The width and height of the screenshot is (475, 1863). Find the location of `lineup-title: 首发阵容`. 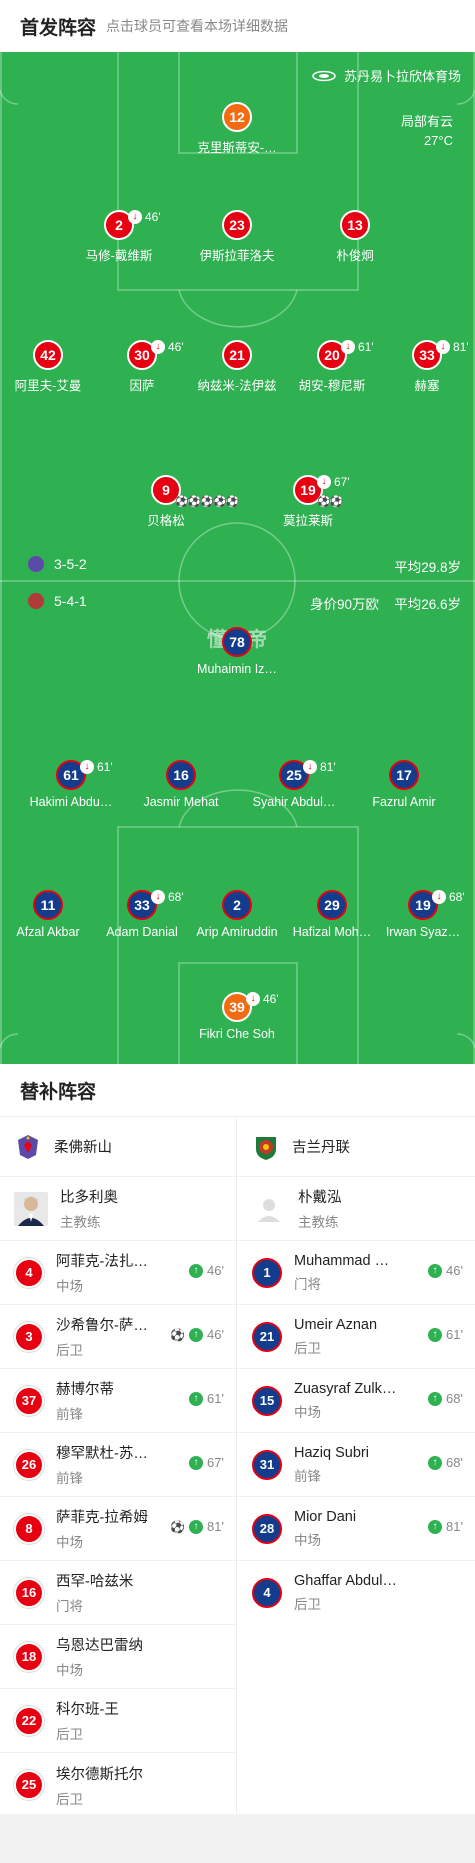

lineup-title: 首发阵容 is located at coordinates (58, 28).